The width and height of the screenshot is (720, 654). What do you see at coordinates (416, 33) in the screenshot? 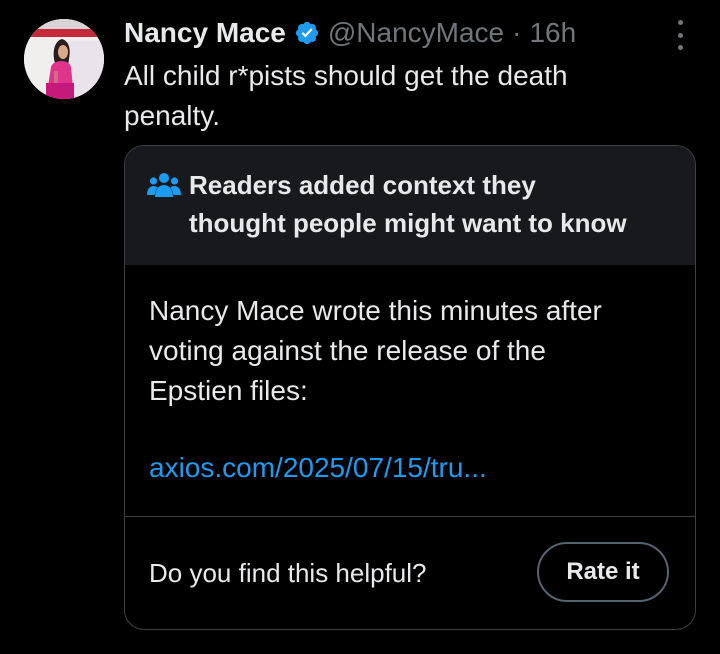
I see `author-handle: @NancyMace` at bounding box center [416, 33].